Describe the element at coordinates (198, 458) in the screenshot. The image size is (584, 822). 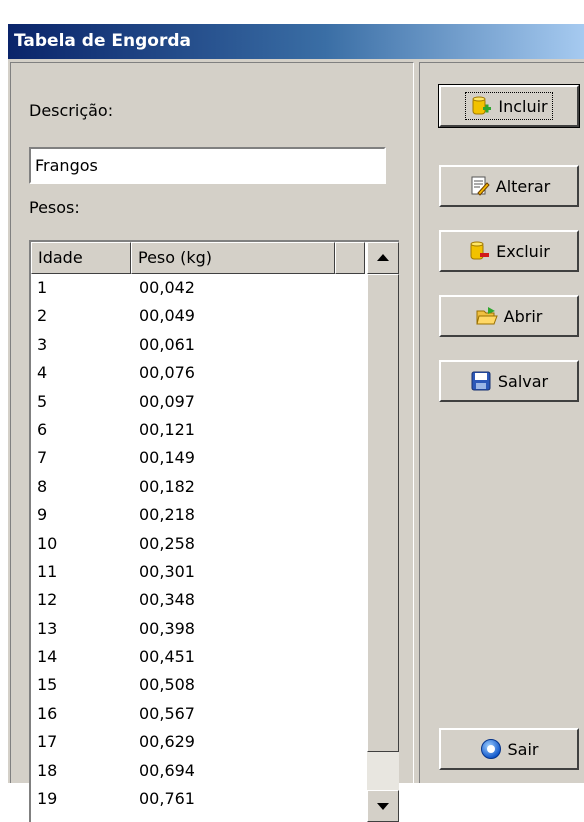
I see `table-row: 7 00,149` at that location.